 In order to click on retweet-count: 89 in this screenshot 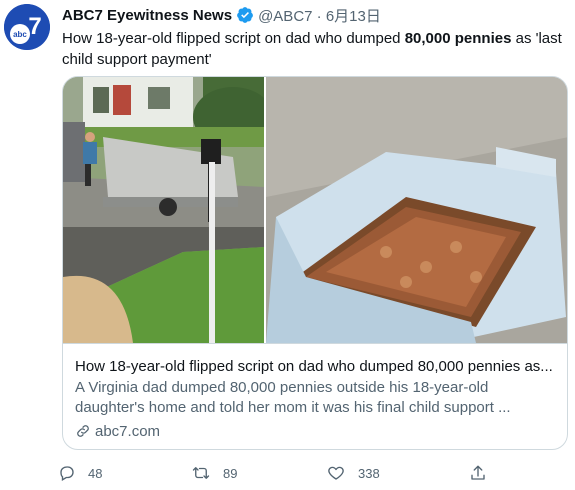, I will do `click(230, 473)`.